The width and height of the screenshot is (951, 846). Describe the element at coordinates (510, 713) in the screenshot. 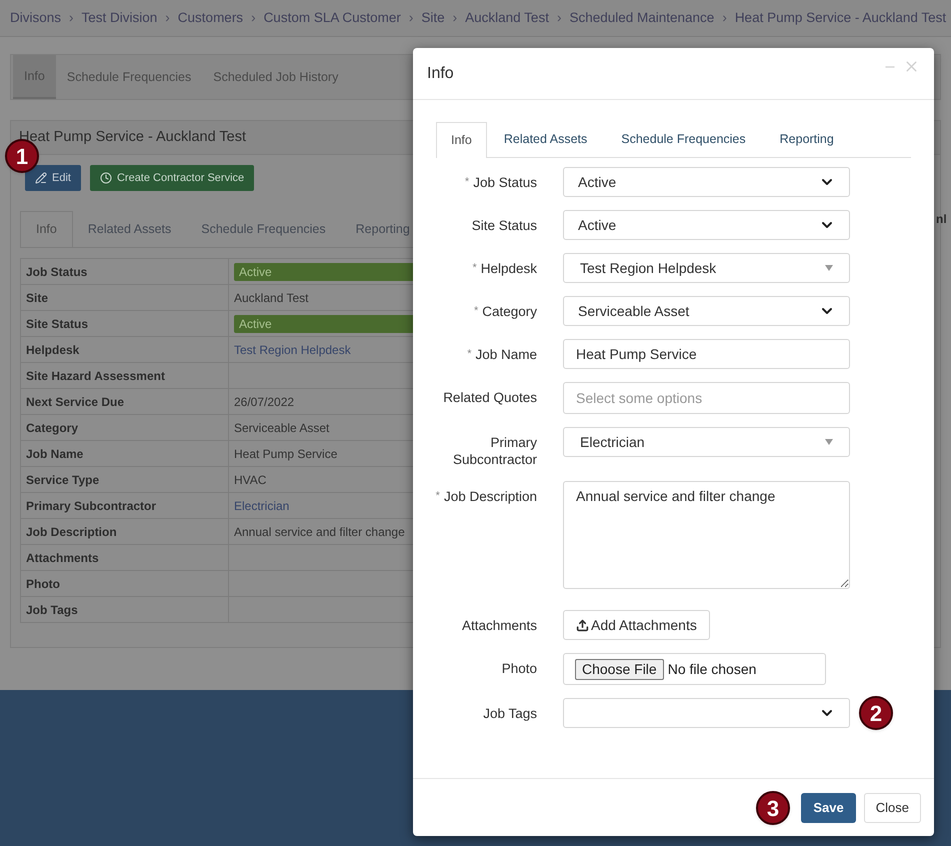

I see `field-label: Job Tags` at that location.